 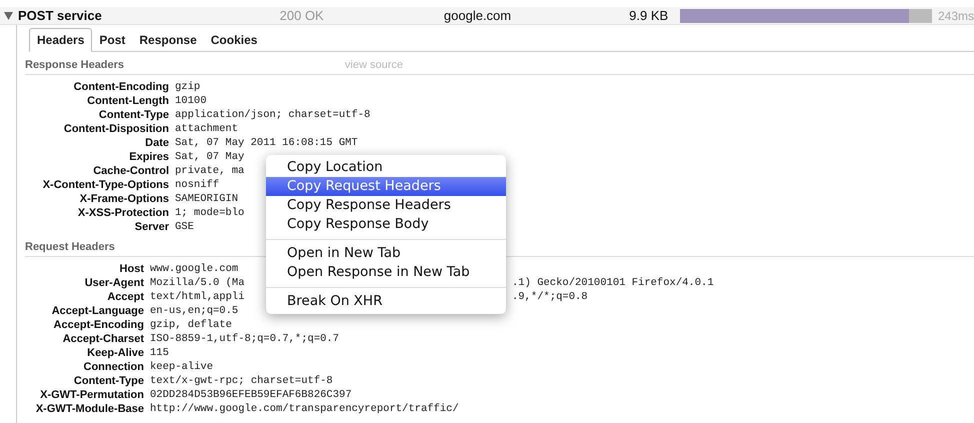 What do you see at coordinates (8, 15) in the screenshot?
I see `disclosure-triangle-icon` at bounding box center [8, 15].